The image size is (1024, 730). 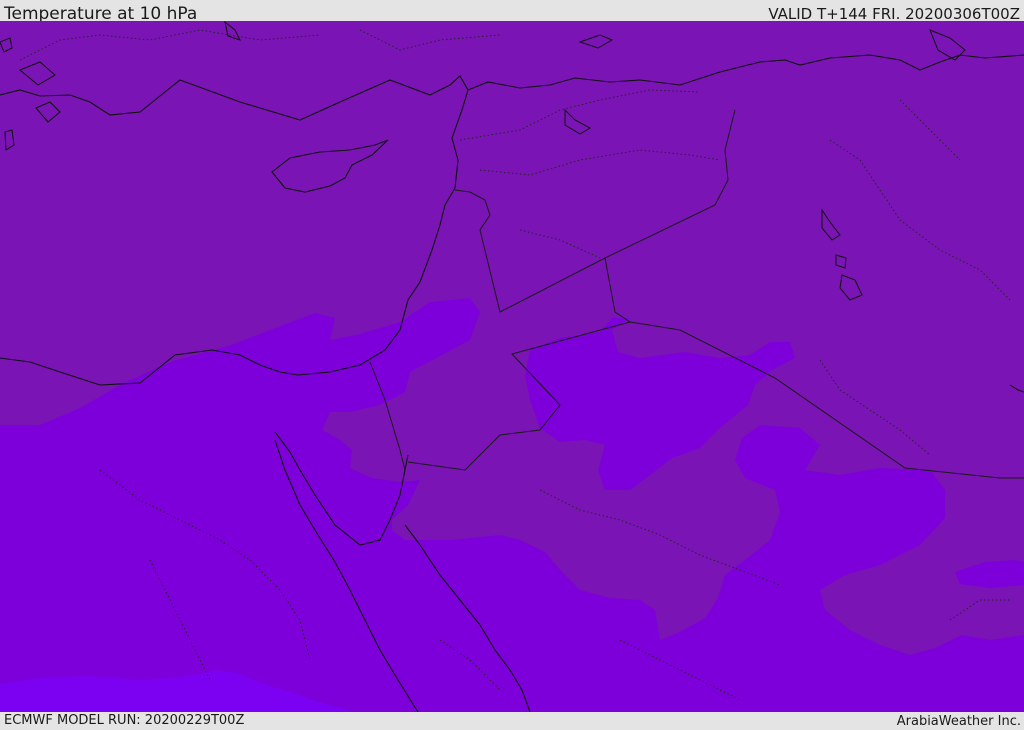 I want to click on credit-text: ArabiaWeather Inc., so click(x=958, y=721).